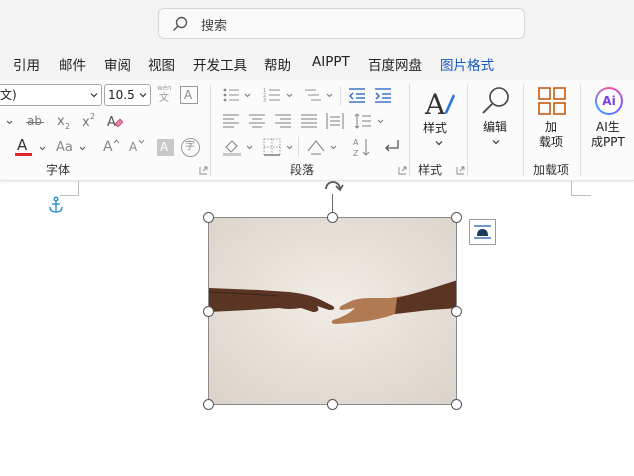 The width and height of the screenshot is (634, 476). What do you see at coordinates (608, 127) in the screenshot?
I see `ai-ppt-label-line1: AI生` at bounding box center [608, 127].